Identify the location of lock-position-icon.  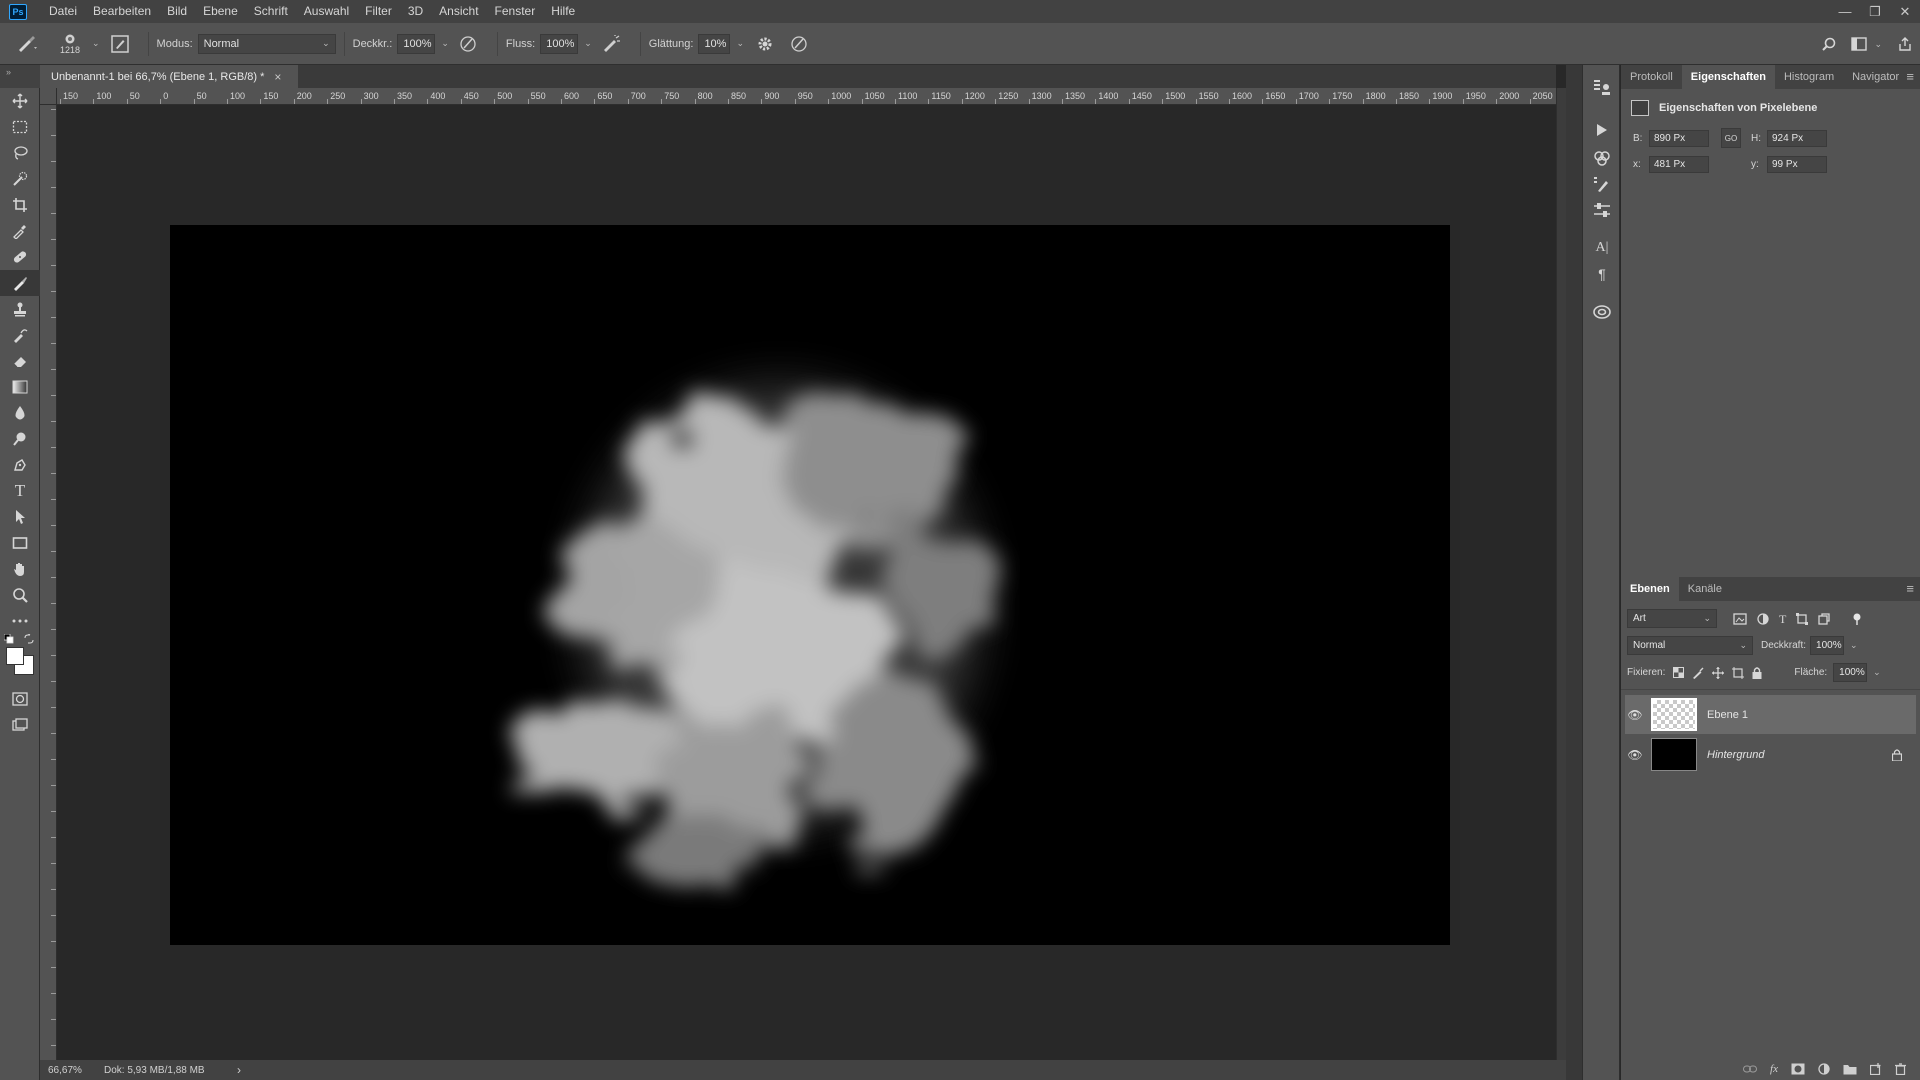
(1718, 672).